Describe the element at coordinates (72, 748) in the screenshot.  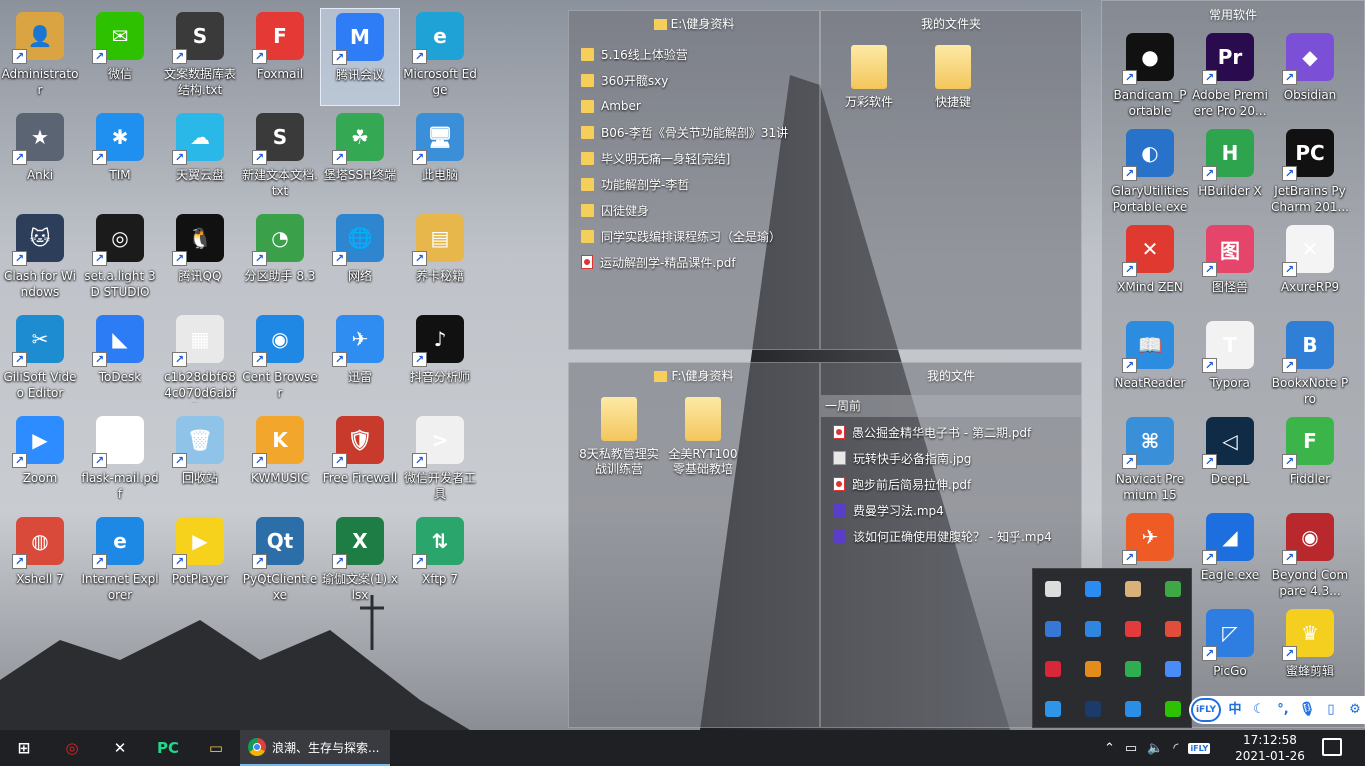
I see `netease-music-icon: ◎` at that location.